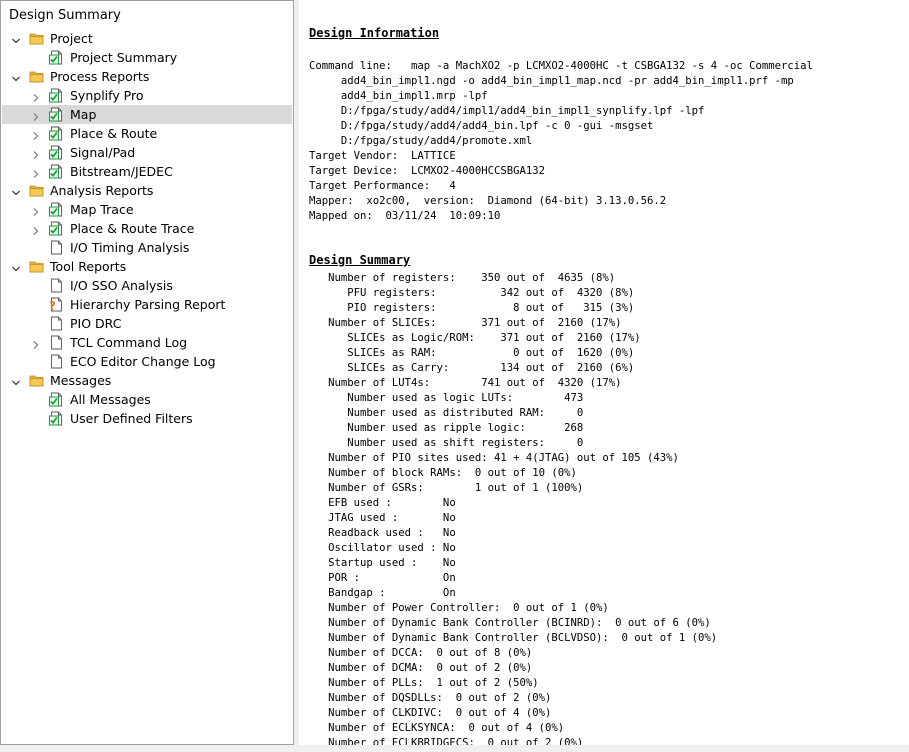 The height and width of the screenshot is (752, 909). I want to click on report-line: Number of SLICEs: 371 out of 2160 (17%), so click(465, 323).